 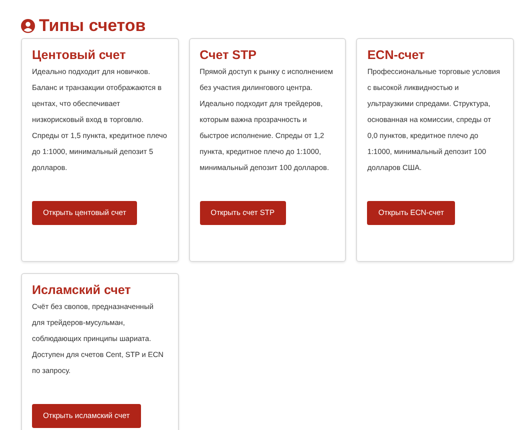 I want to click on card-title: Центовый счет, so click(x=79, y=55).